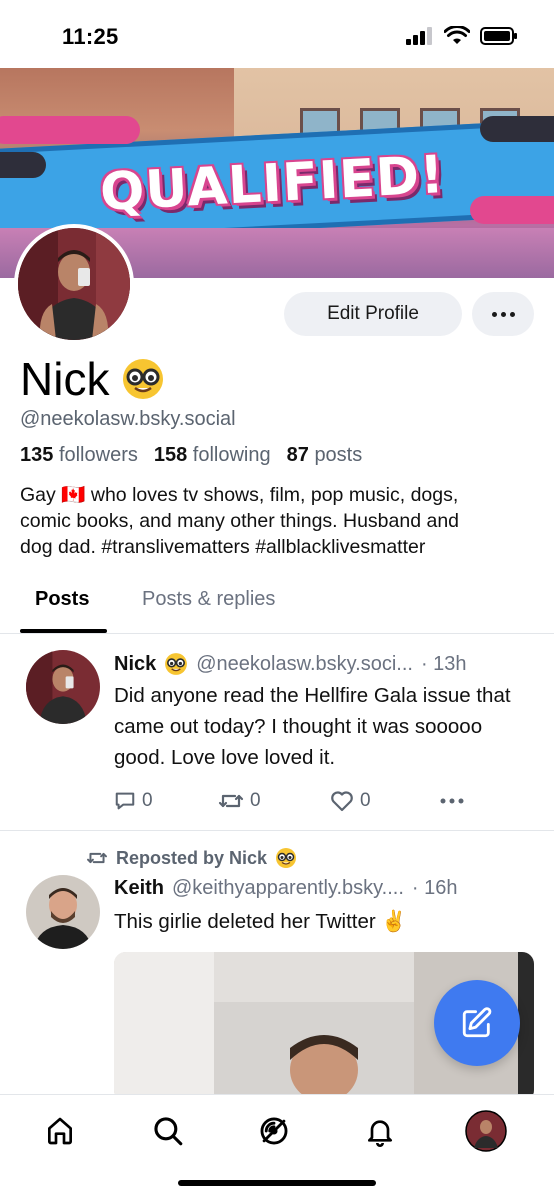  Describe the element at coordinates (128, 419) in the screenshot. I see `profile-handle: @neekolasw.bsky.social` at that location.